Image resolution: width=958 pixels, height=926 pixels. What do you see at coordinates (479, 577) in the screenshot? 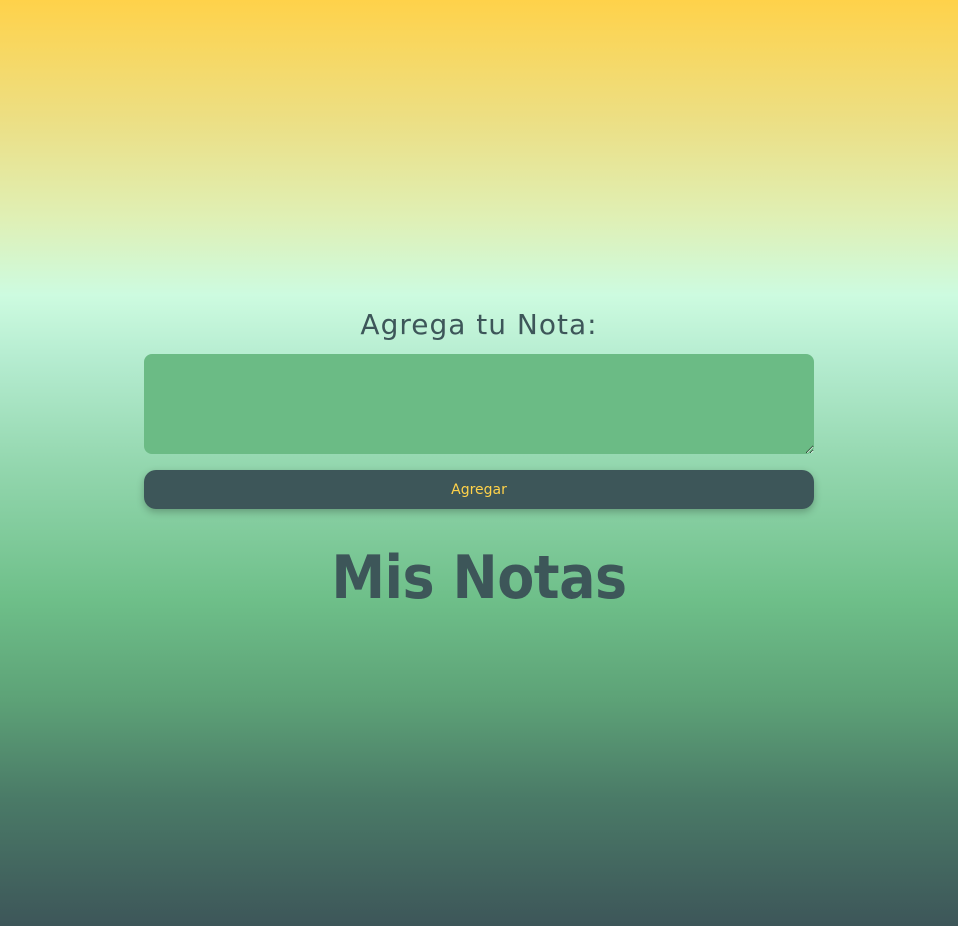
I see `notes-title: Mis Notas` at bounding box center [479, 577].